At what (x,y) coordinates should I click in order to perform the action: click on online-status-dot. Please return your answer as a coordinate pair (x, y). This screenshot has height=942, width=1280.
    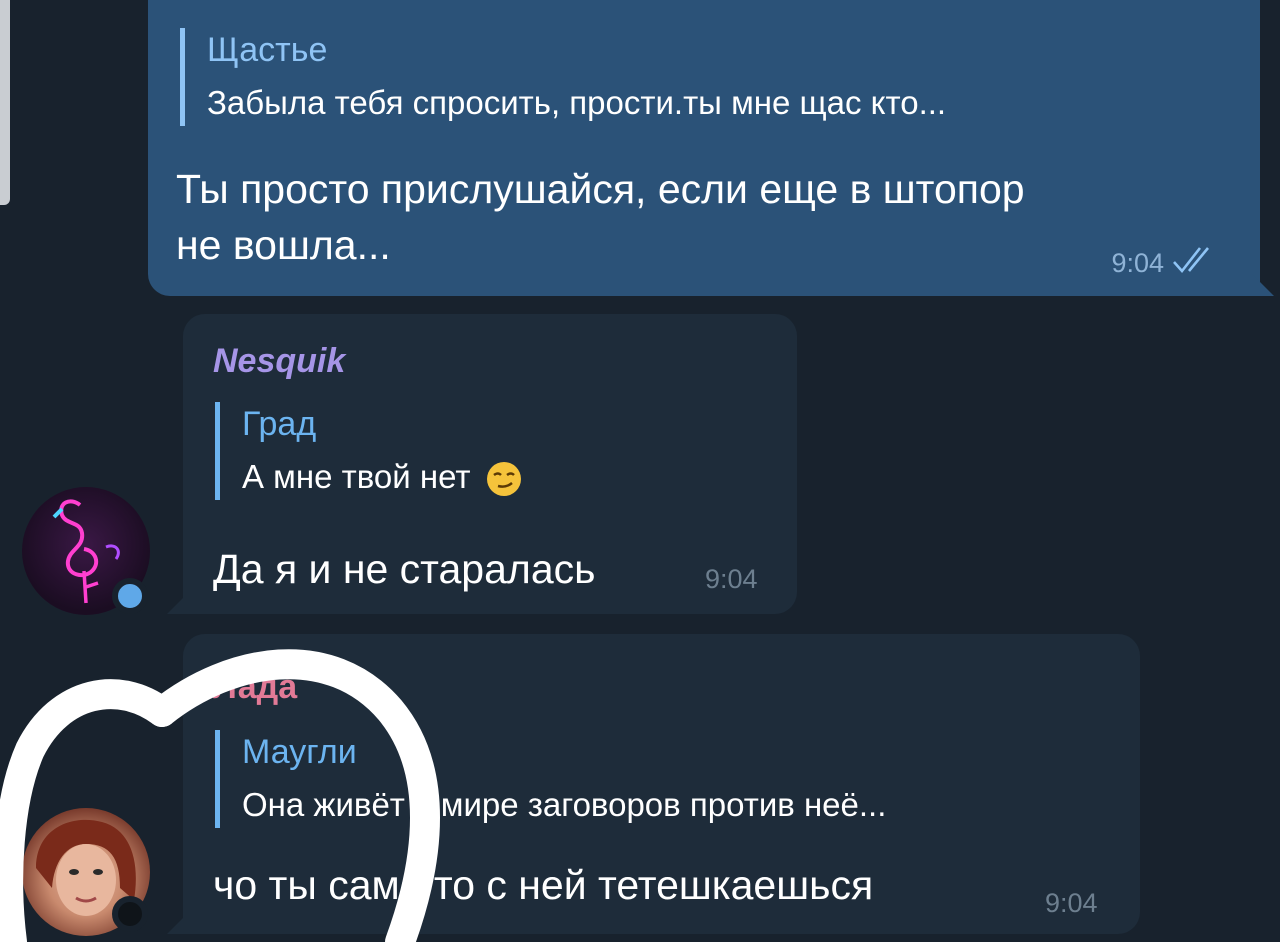
    Looking at the image, I should click on (130, 596).